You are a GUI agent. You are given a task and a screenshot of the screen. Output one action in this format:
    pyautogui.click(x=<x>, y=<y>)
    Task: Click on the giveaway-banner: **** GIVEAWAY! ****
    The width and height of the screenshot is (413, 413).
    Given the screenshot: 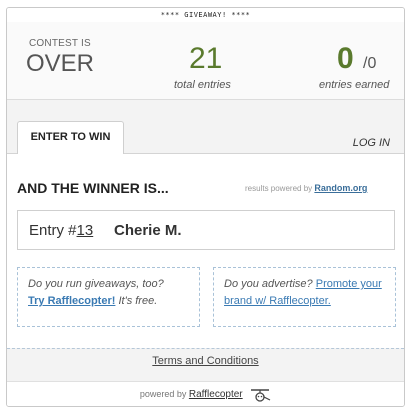 What is the action you would take?
    pyautogui.click(x=205, y=15)
    